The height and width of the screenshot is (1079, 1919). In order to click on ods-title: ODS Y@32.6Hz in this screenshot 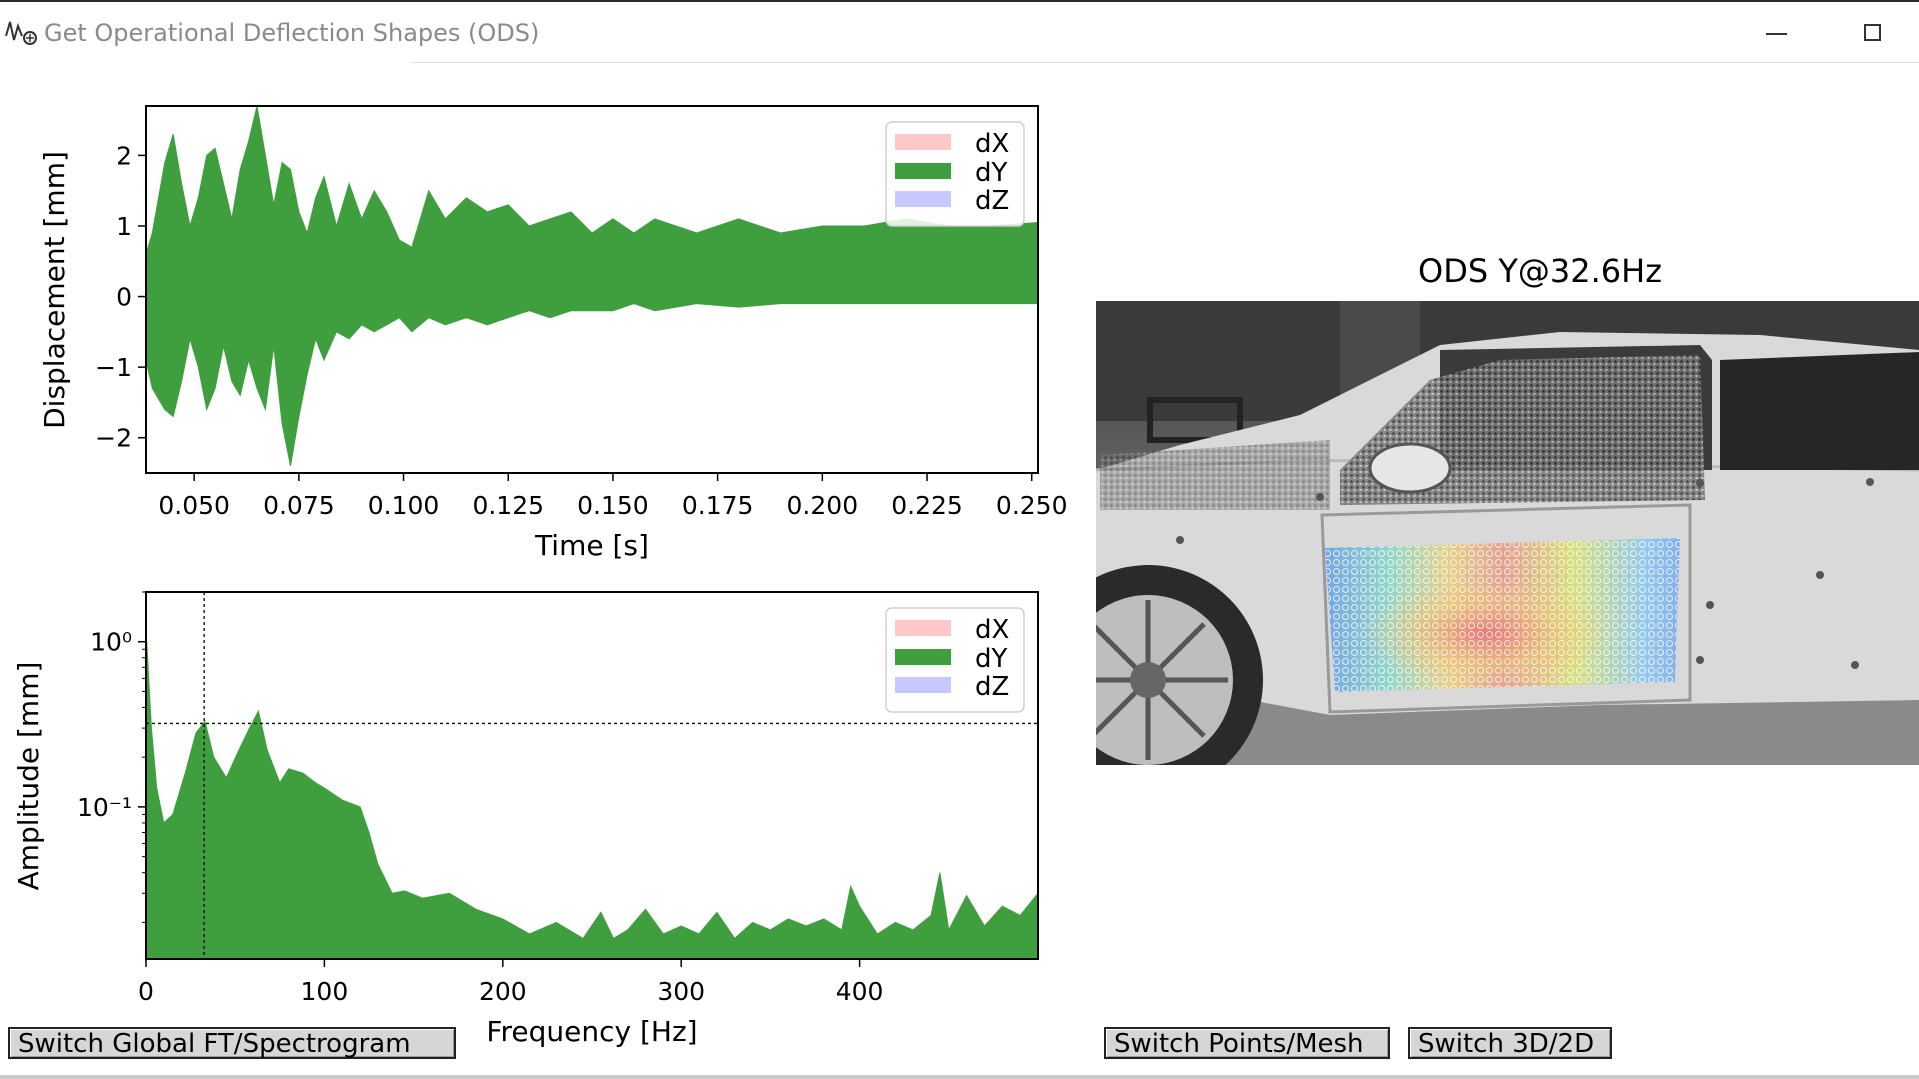, I will do `click(1540, 271)`.